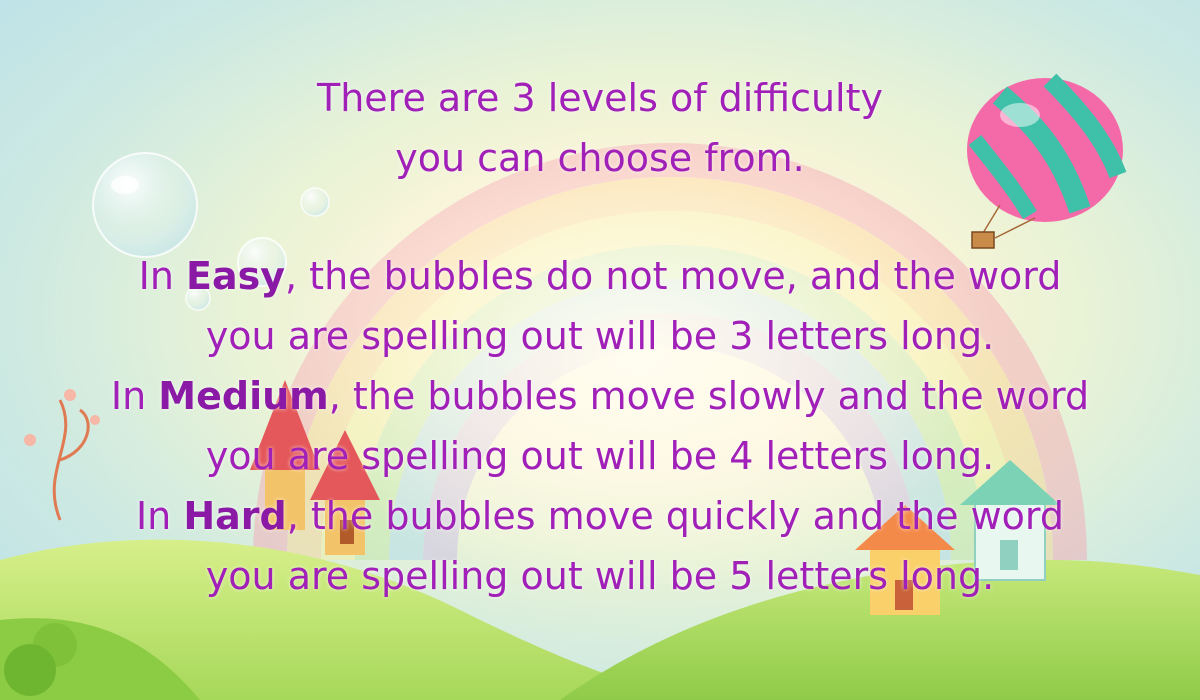 This screenshot has height=700, width=1200. Describe the element at coordinates (236, 276) in the screenshot. I see `easy-level-name: Easy` at that location.